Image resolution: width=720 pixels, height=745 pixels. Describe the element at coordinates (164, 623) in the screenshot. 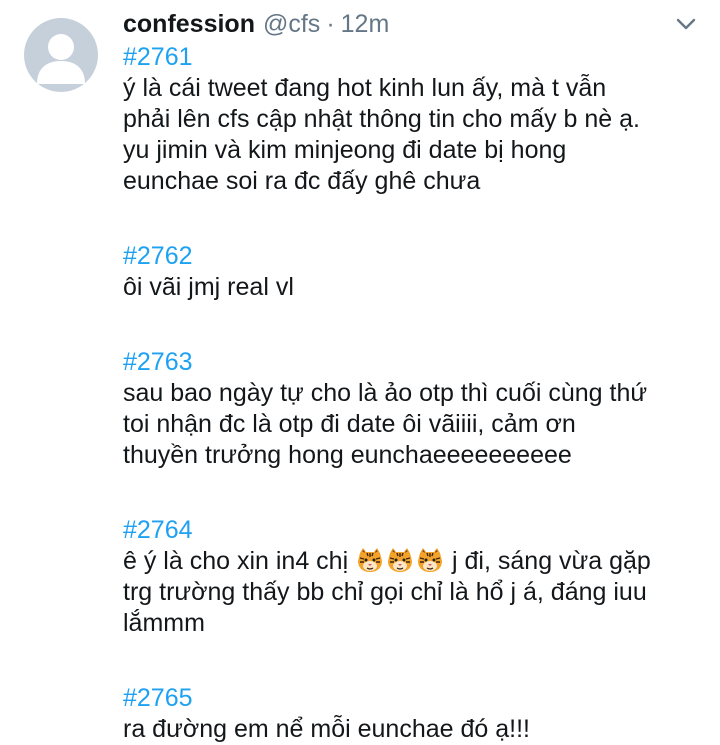

I see `text-line: lắmmm` at that location.